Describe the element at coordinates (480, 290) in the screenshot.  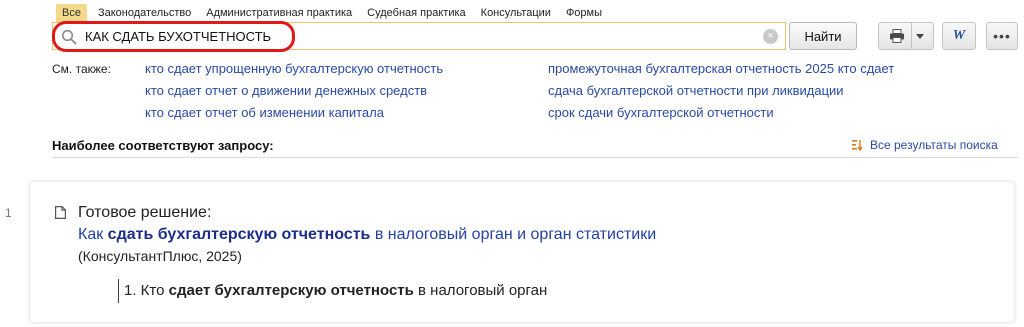
I see `snippet-suffix: в налоговый орган` at that location.